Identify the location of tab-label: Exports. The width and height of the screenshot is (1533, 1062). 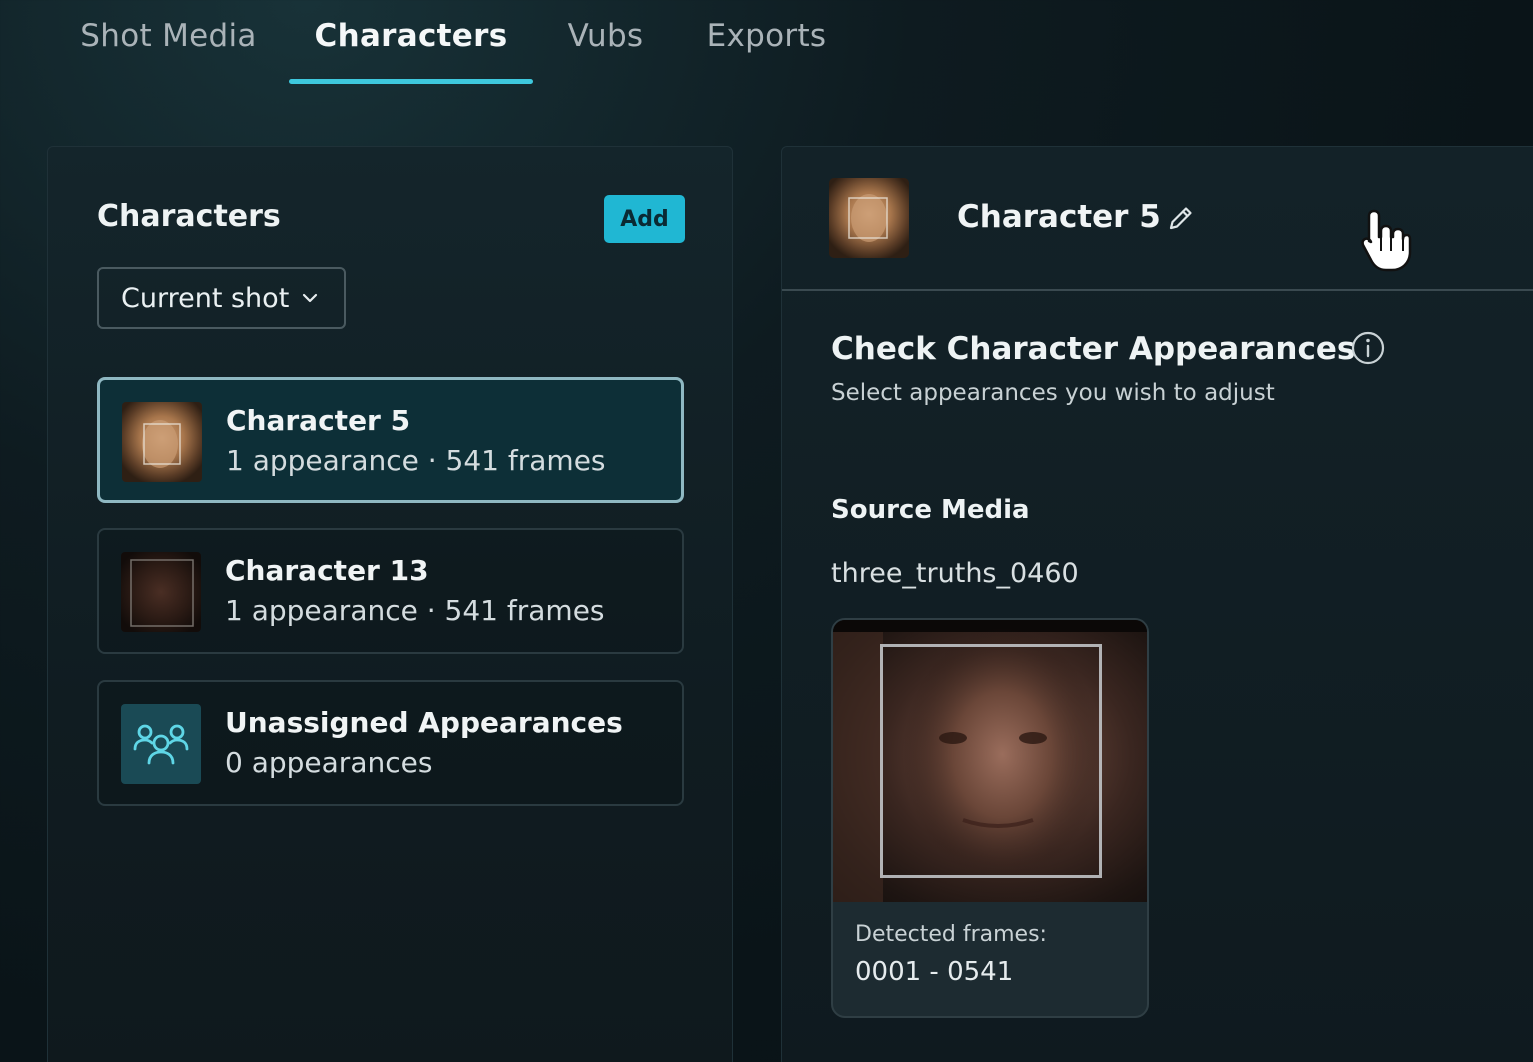
(766, 36).